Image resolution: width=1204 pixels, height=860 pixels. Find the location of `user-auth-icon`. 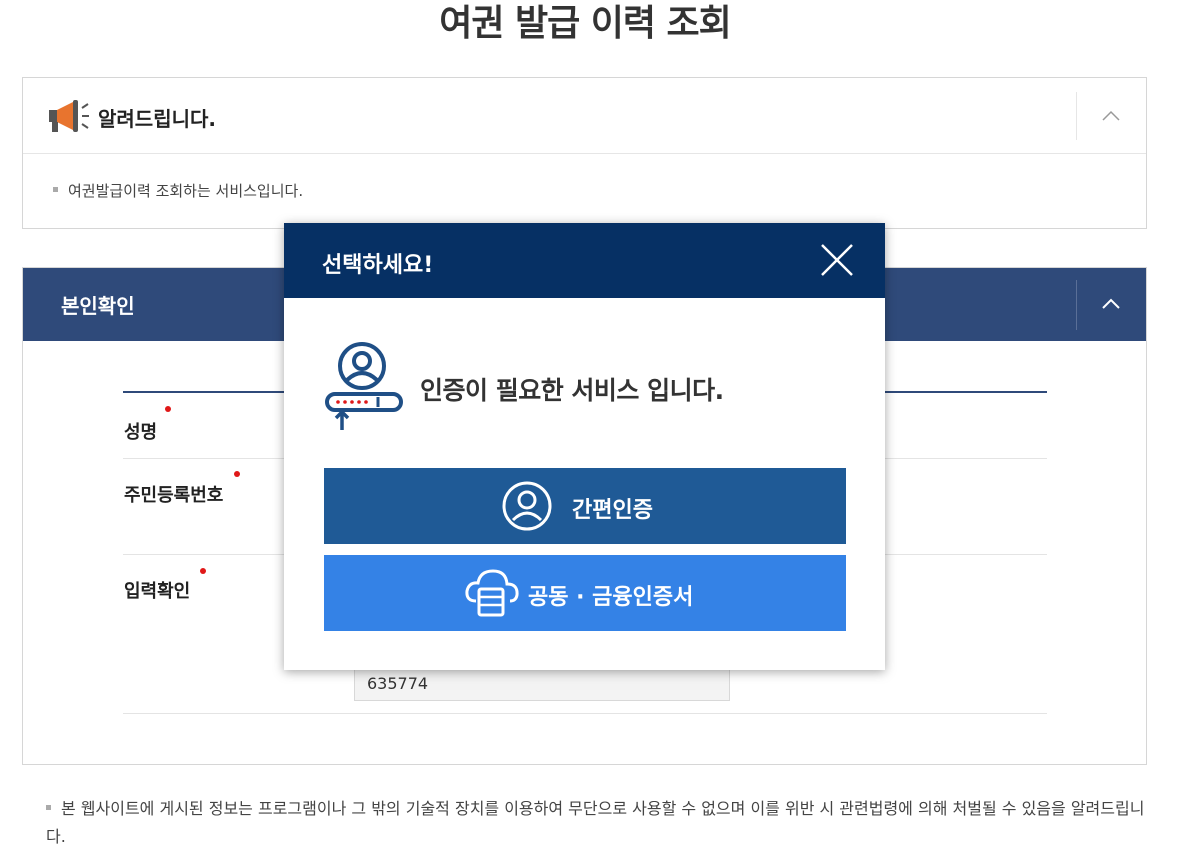

user-auth-icon is located at coordinates (364, 386).